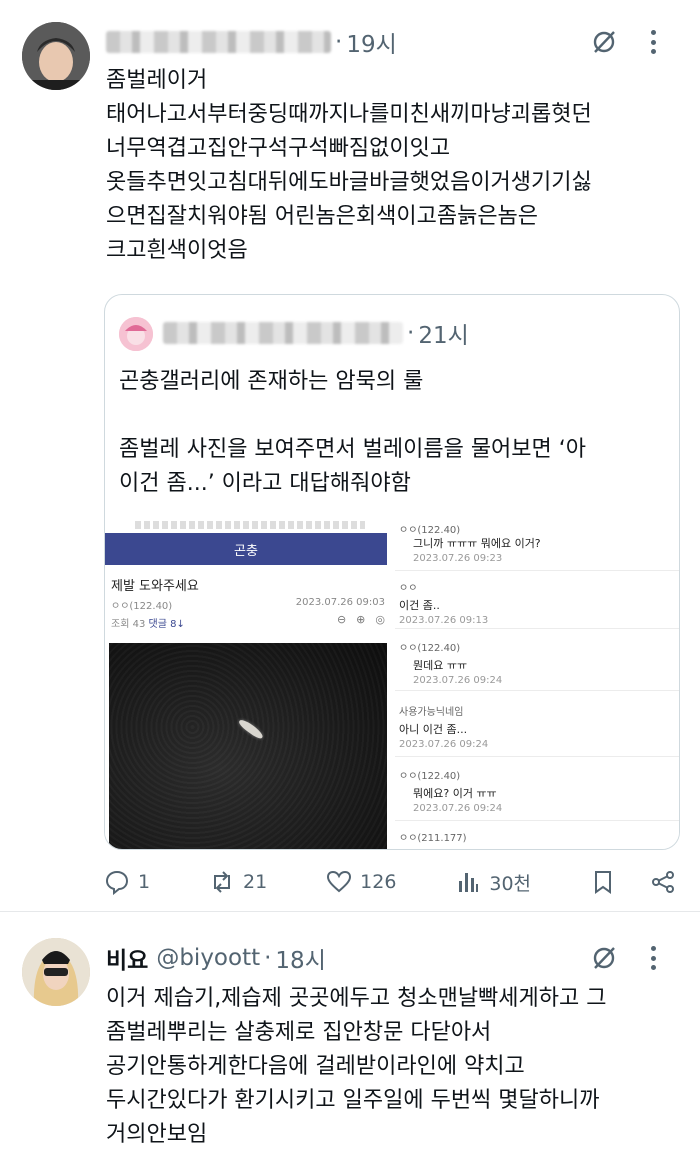  I want to click on post-stats: 조회 43 댓글 8↓, so click(148, 622).